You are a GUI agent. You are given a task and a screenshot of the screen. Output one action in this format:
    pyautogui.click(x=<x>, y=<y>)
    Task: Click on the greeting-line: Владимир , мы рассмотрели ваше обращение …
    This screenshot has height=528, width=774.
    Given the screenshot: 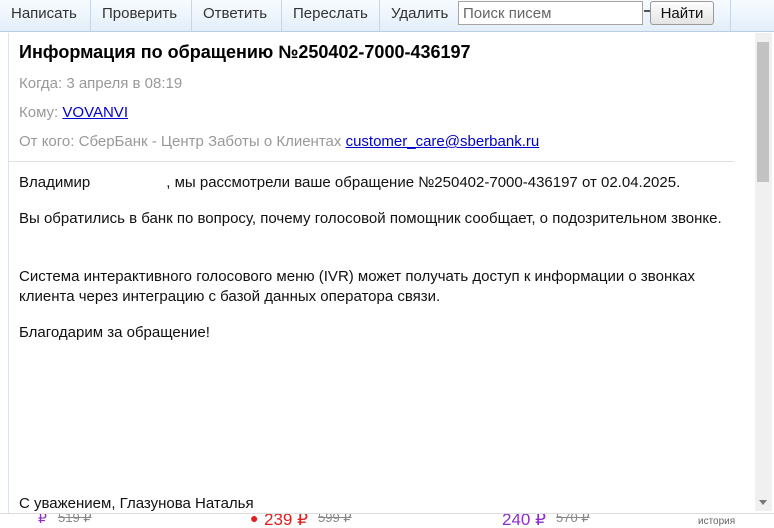 What is the action you would take?
    pyautogui.click(x=374, y=183)
    